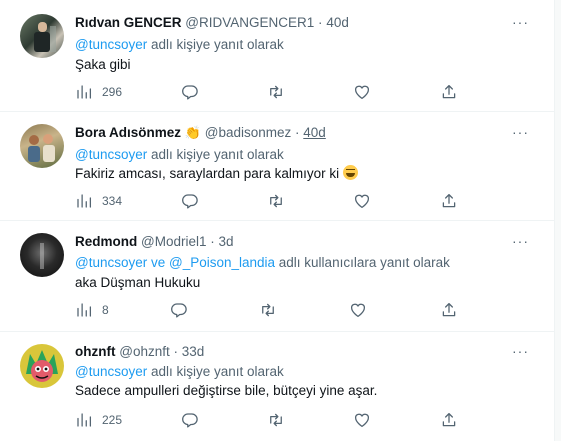 Image resolution: width=561 pixels, height=441 pixels. What do you see at coordinates (249, 22) in the screenshot?
I see `handle: @RIDVANGENCER1` at bounding box center [249, 22].